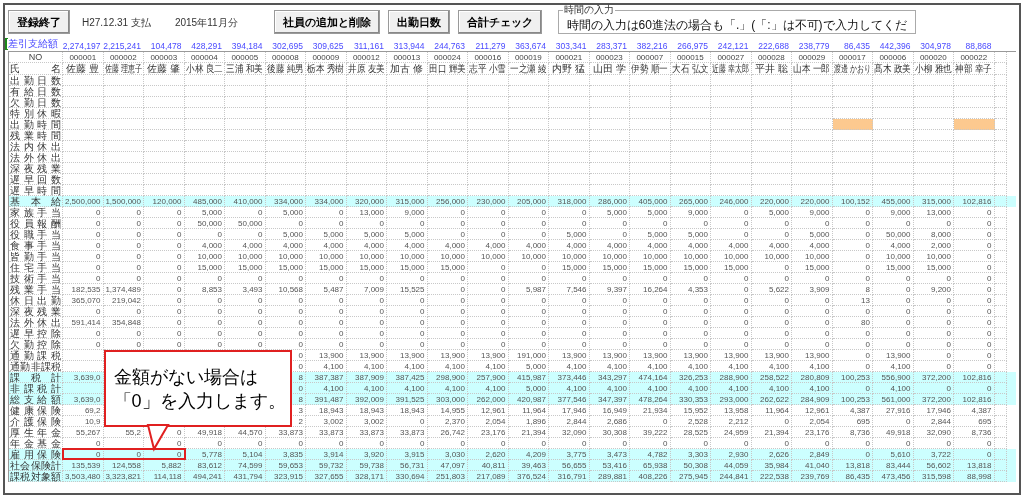  Describe the element at coordinates (164, 68) in the screenshot. I see `employee-name: 佐藤 肇` at that location.